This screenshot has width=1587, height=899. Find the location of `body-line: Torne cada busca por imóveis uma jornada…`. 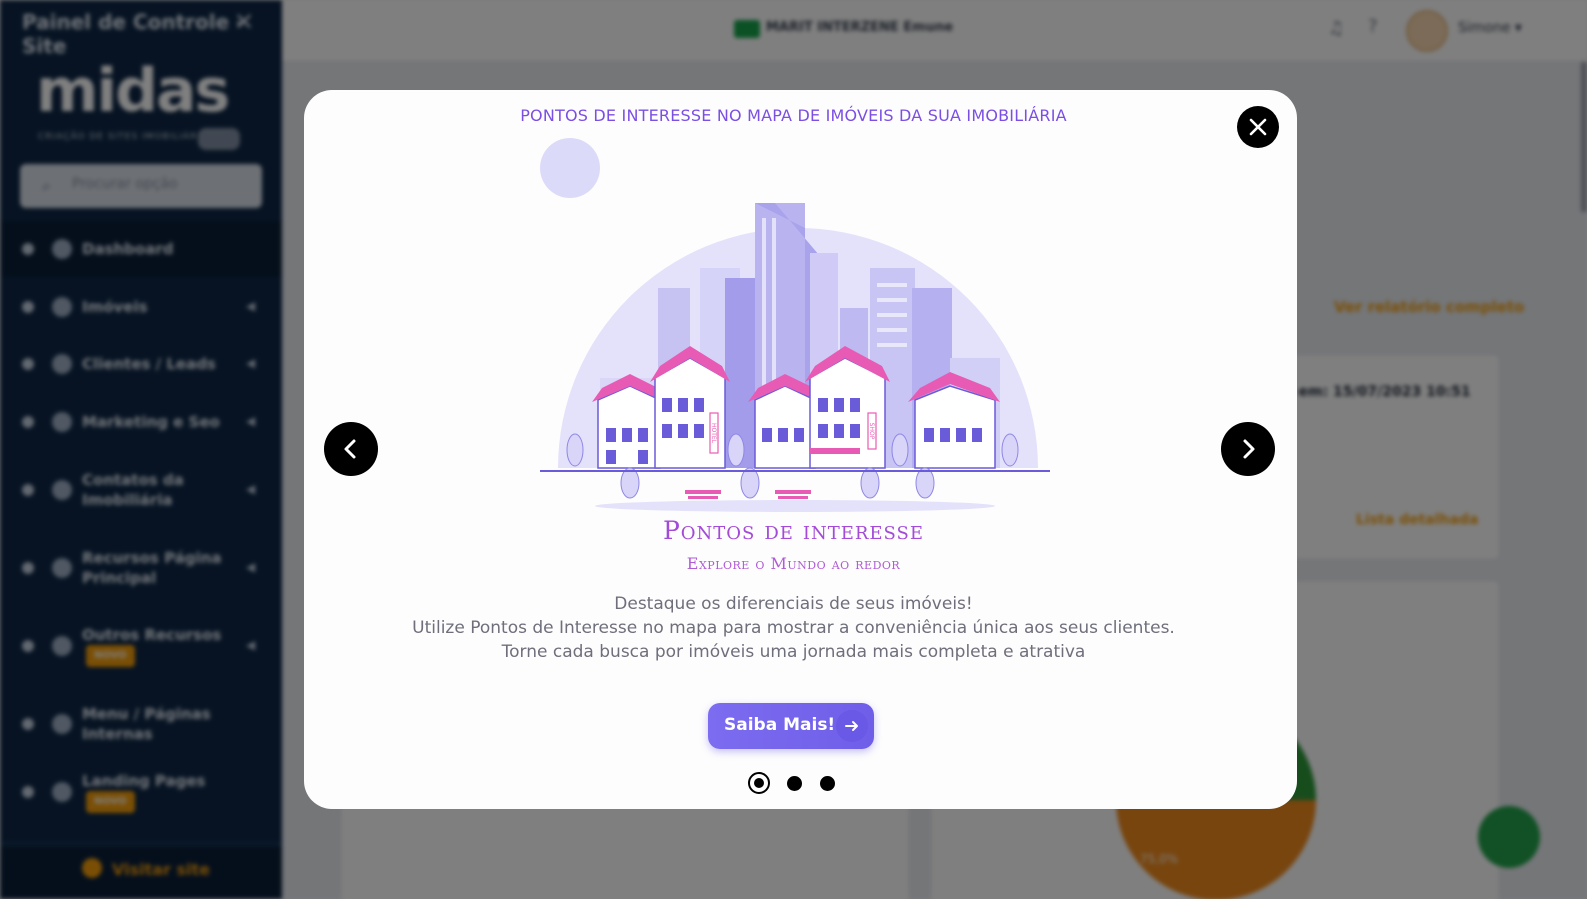

body-line: Torne cada busca por imóveis uma jornada… is located at coordinates (793, 652).